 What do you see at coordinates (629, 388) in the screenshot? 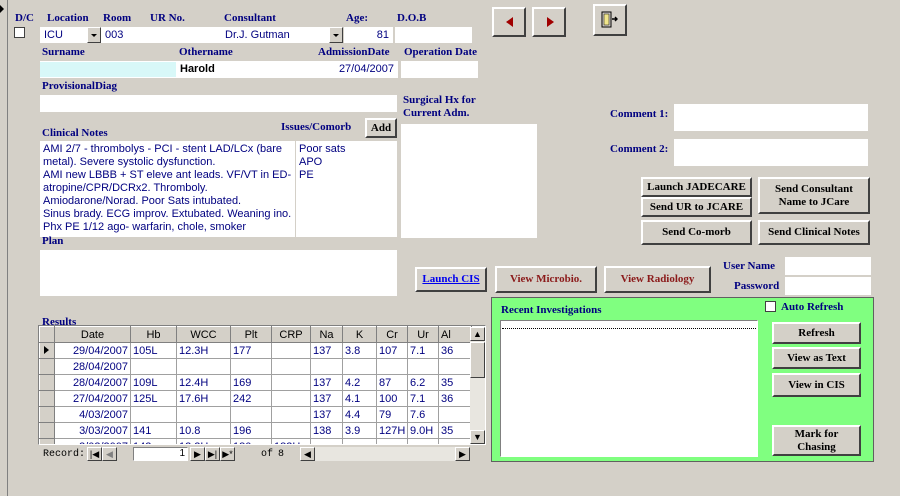
I see `recent-investigations-list` at bounding box center [629, 388].